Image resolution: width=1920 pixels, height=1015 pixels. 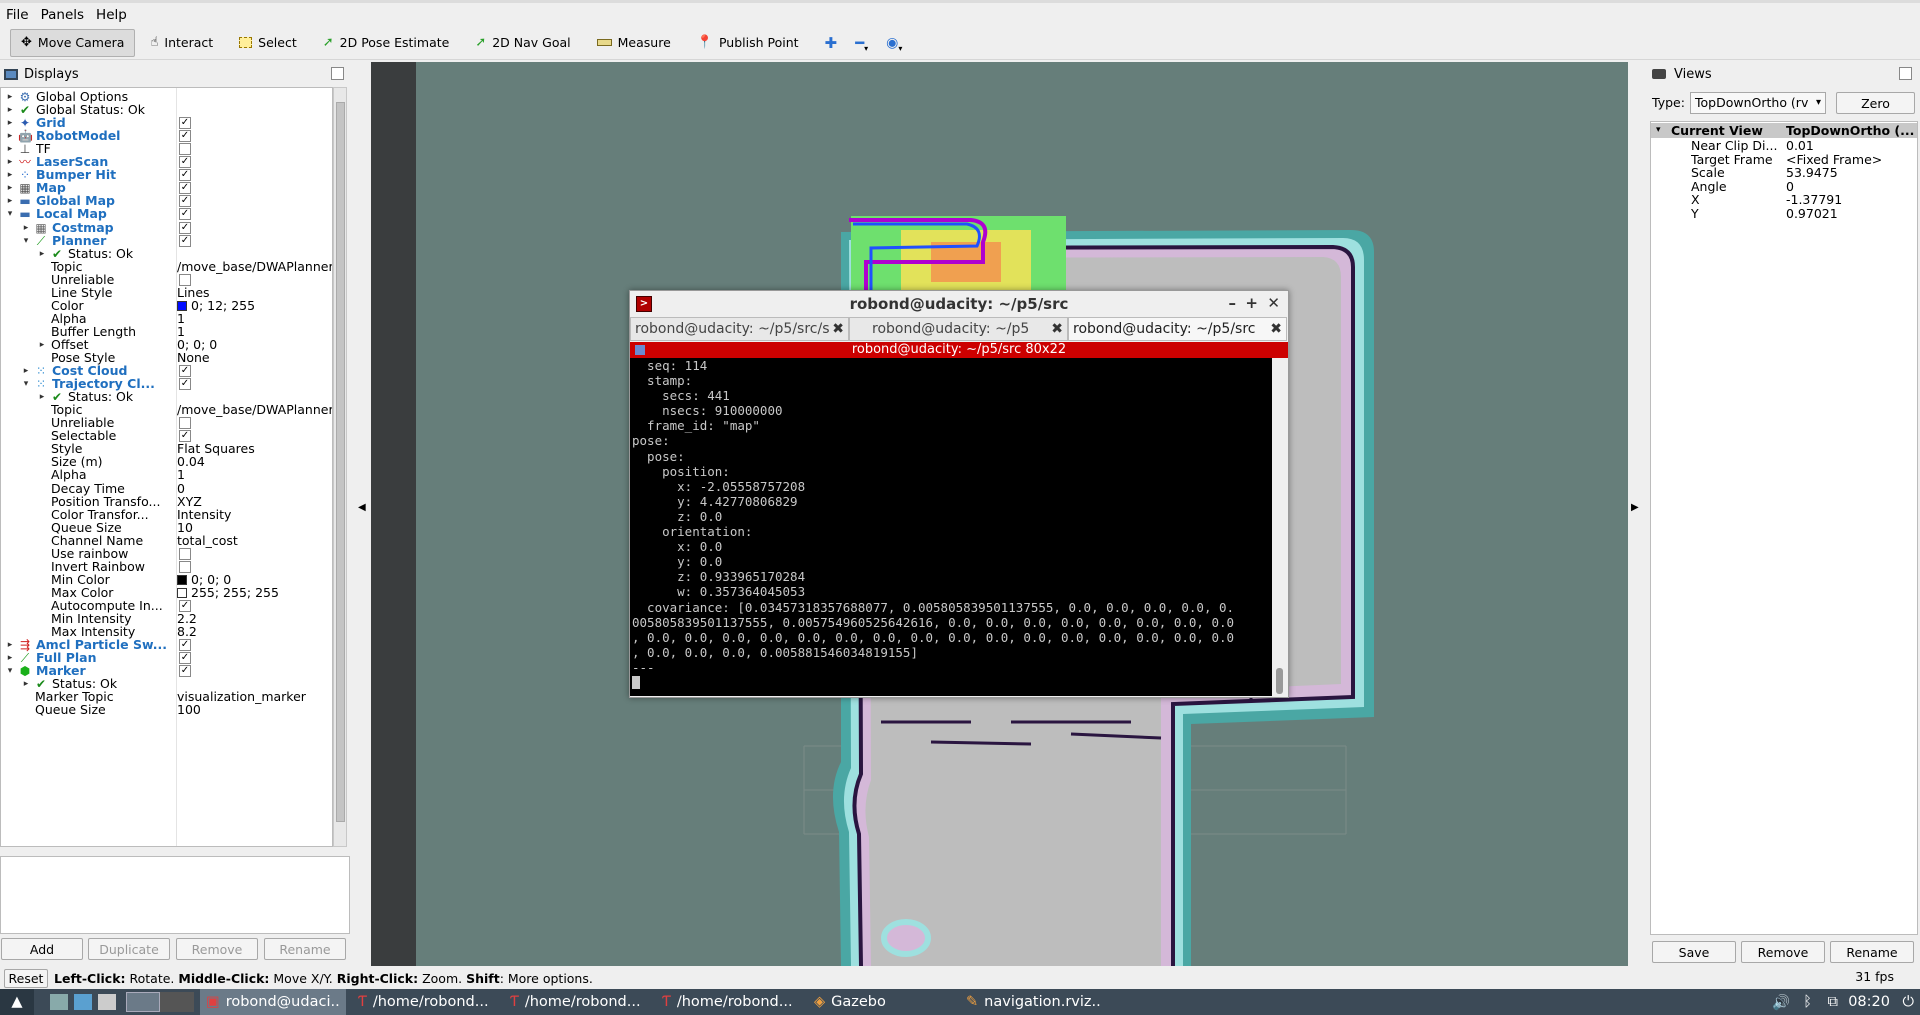 I want to click on displays-float-button, so click(x=337, y=73).